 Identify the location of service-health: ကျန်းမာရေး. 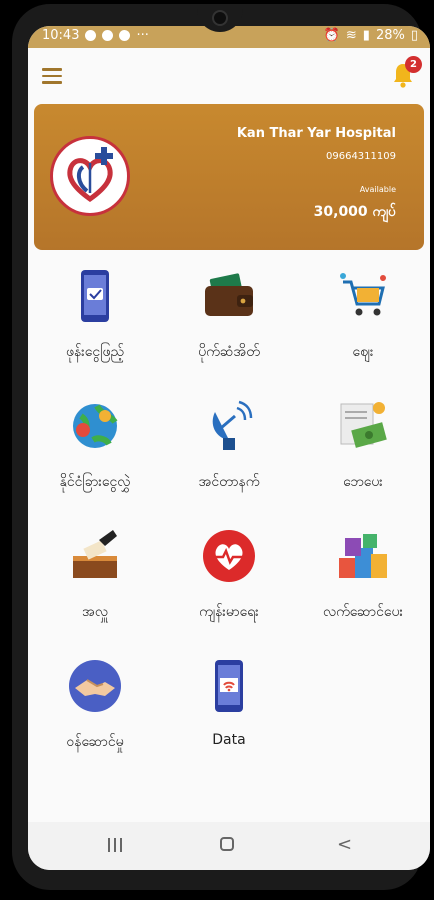
(229, 586).